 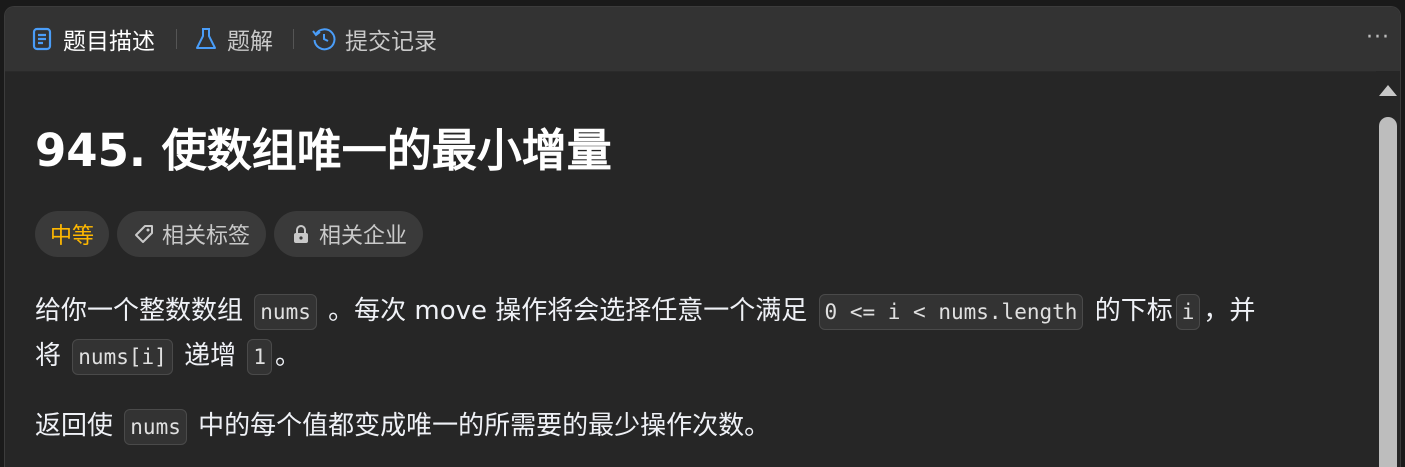 What do you see at coordinates (288, 356) in the screenshot?
I see `description-text: 。` at bounding box center [288, 356].